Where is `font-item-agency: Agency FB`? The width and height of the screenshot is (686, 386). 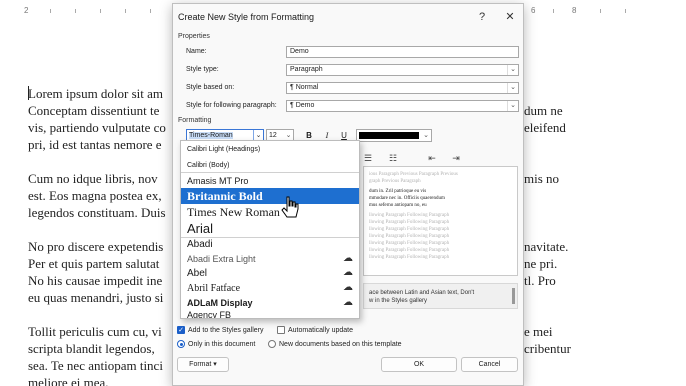
font-item-agency: Agency FB is located at coordinates (270, 313).